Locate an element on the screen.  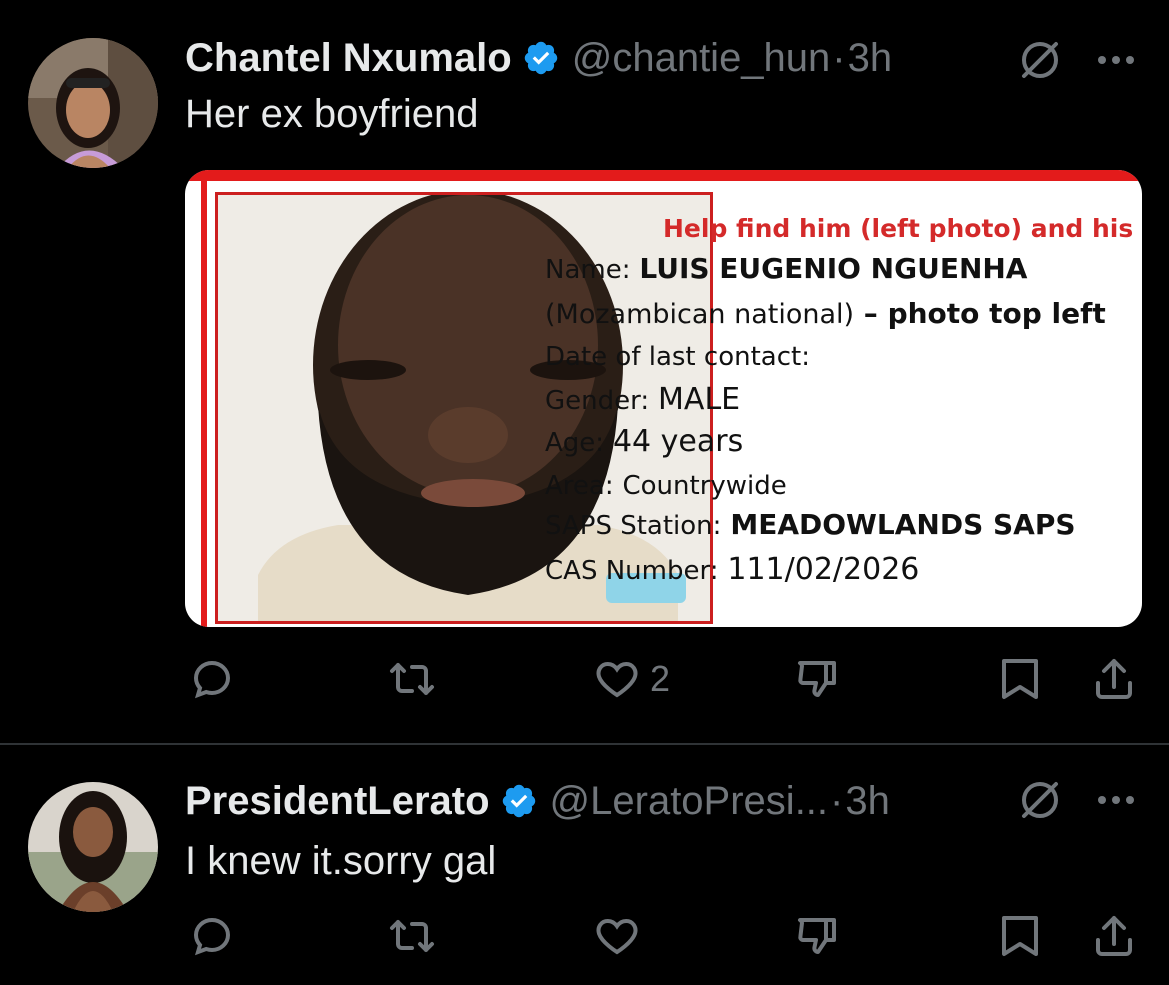
like-count: 2 is located at coordinates (660, 678).